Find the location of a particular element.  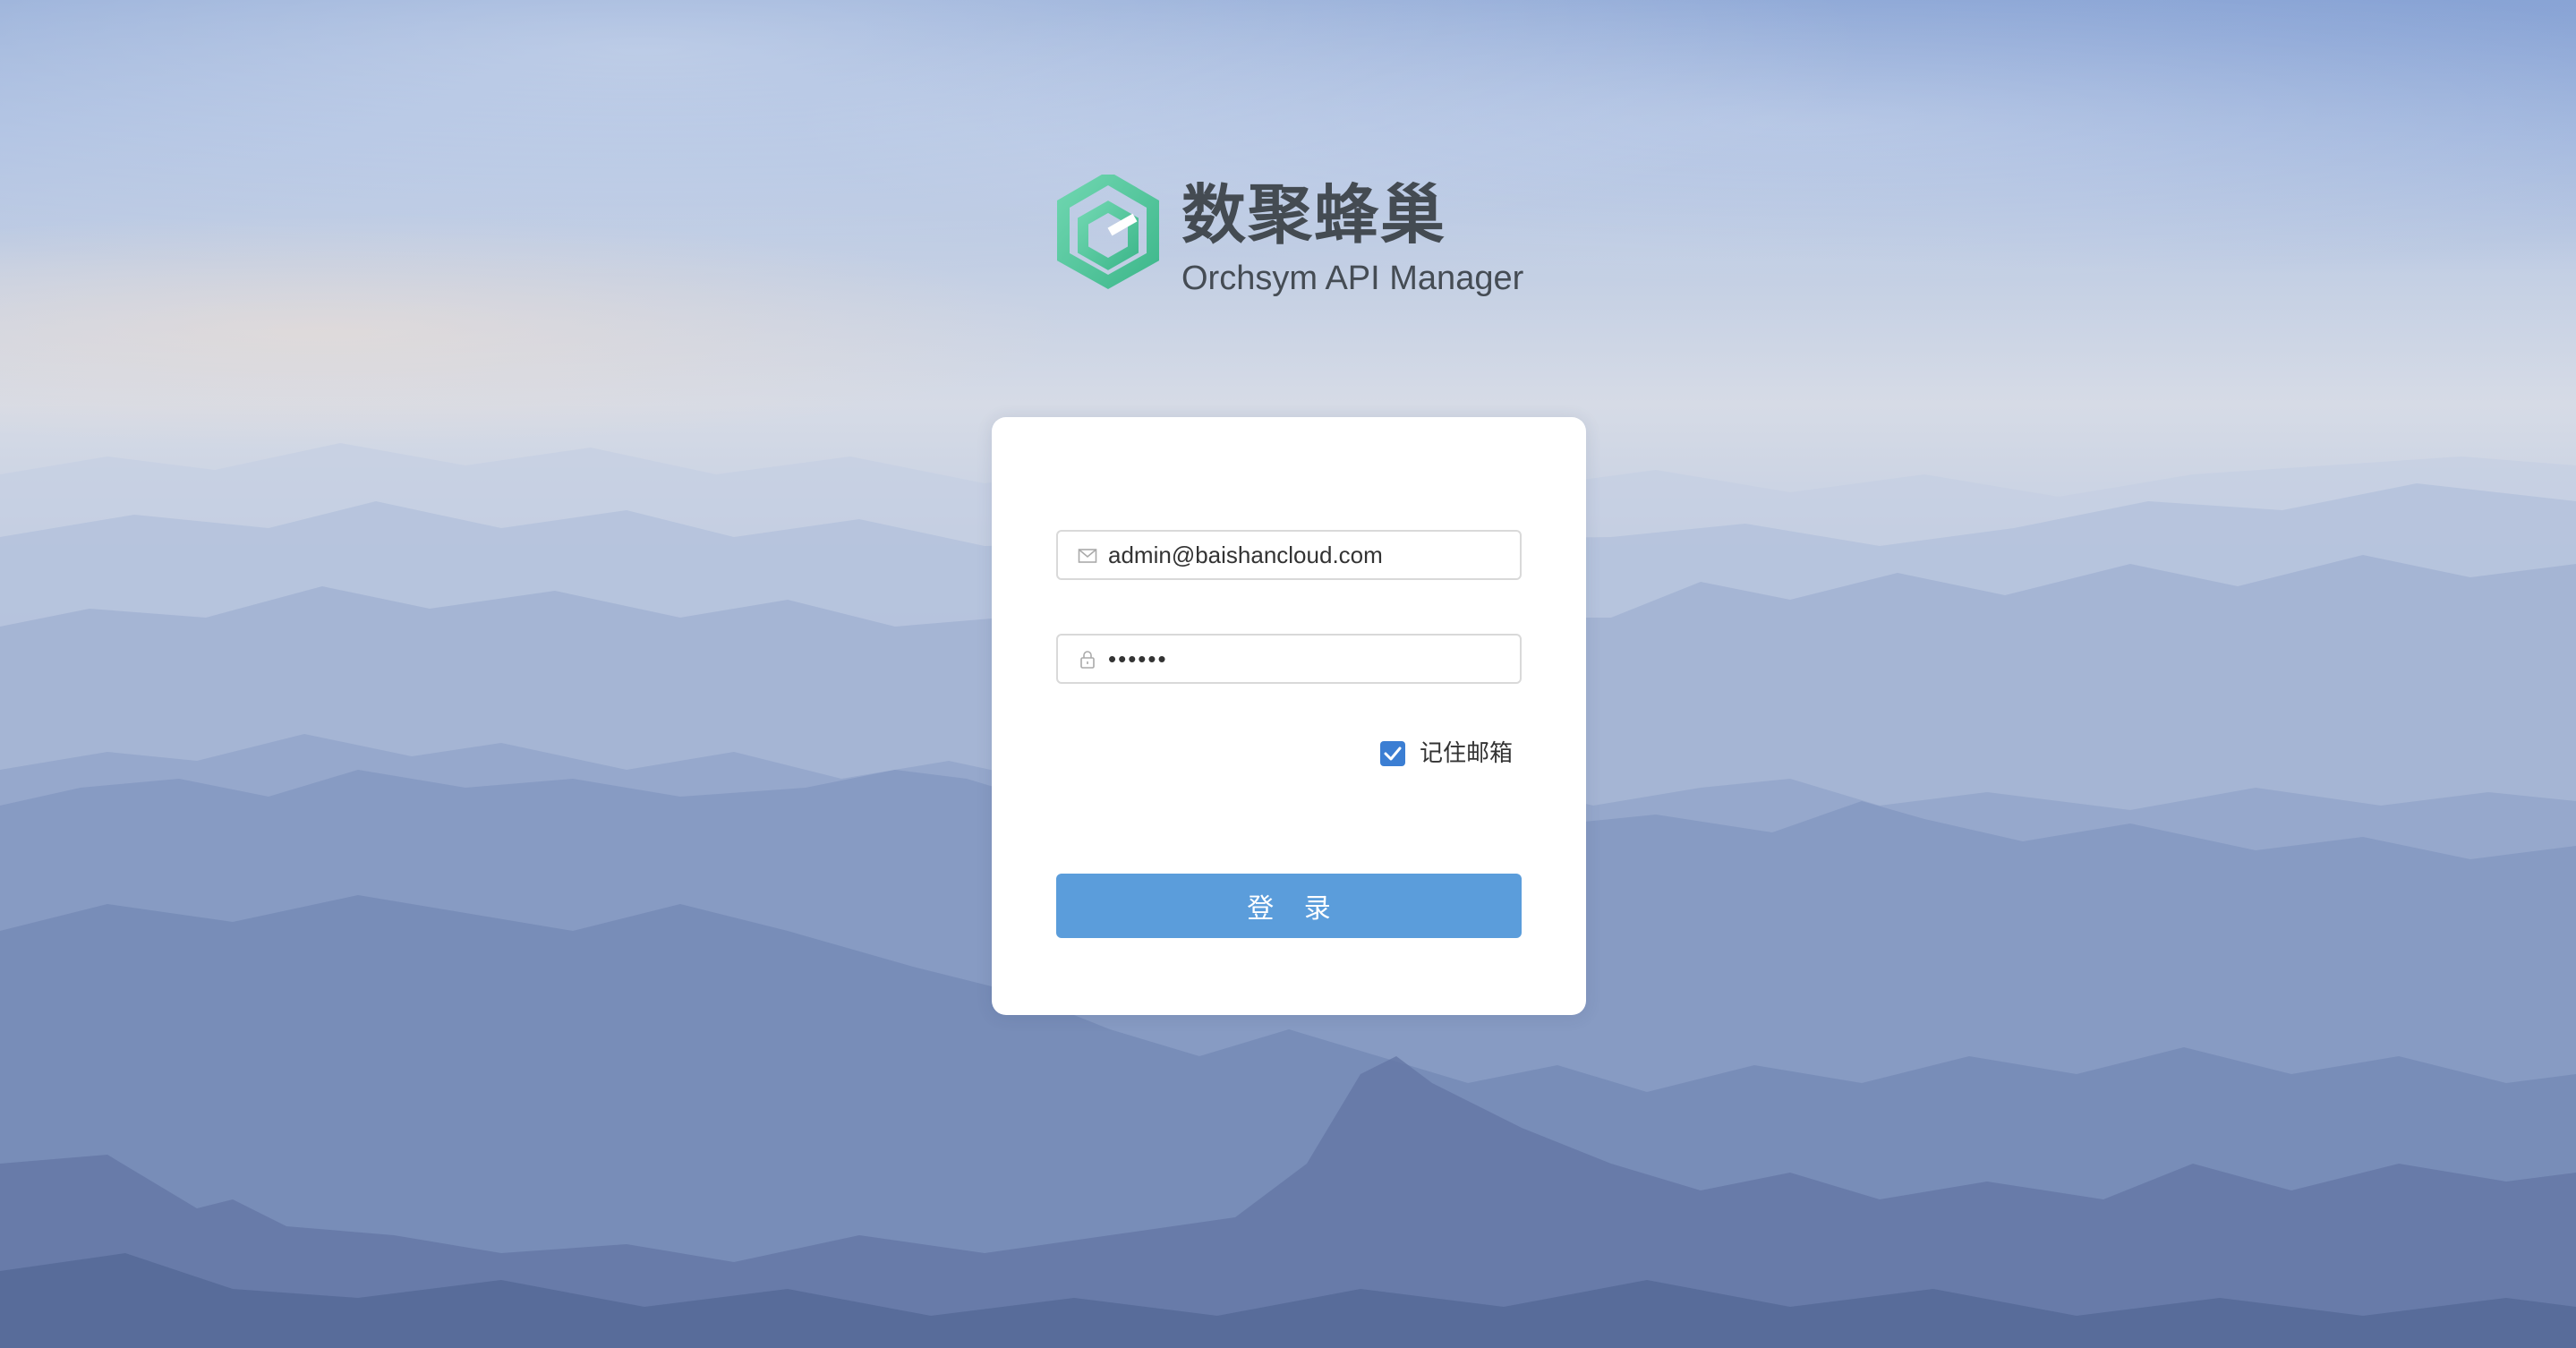

login-button: 登 录 is located at coordinates (1289, 906).